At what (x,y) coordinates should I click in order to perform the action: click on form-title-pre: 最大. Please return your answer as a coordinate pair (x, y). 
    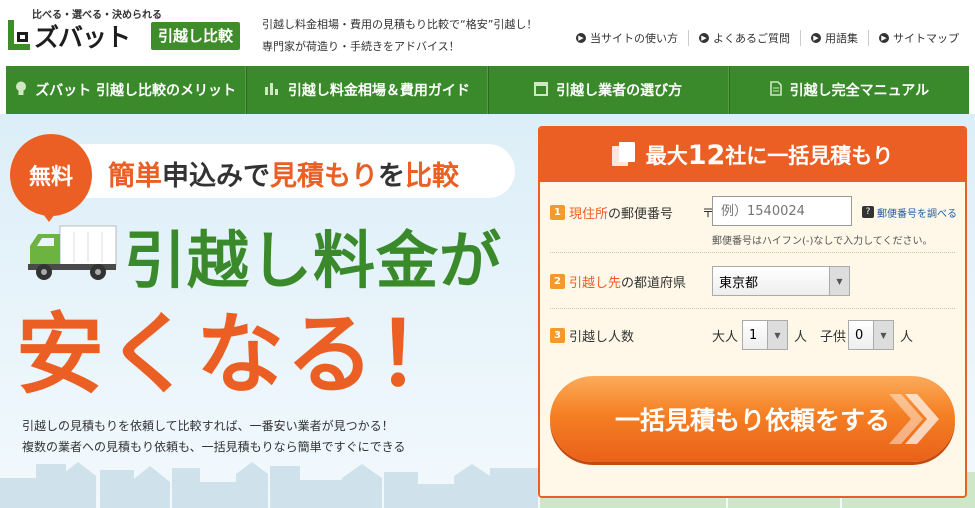
    Looking at the image, I should click on (666, 156).